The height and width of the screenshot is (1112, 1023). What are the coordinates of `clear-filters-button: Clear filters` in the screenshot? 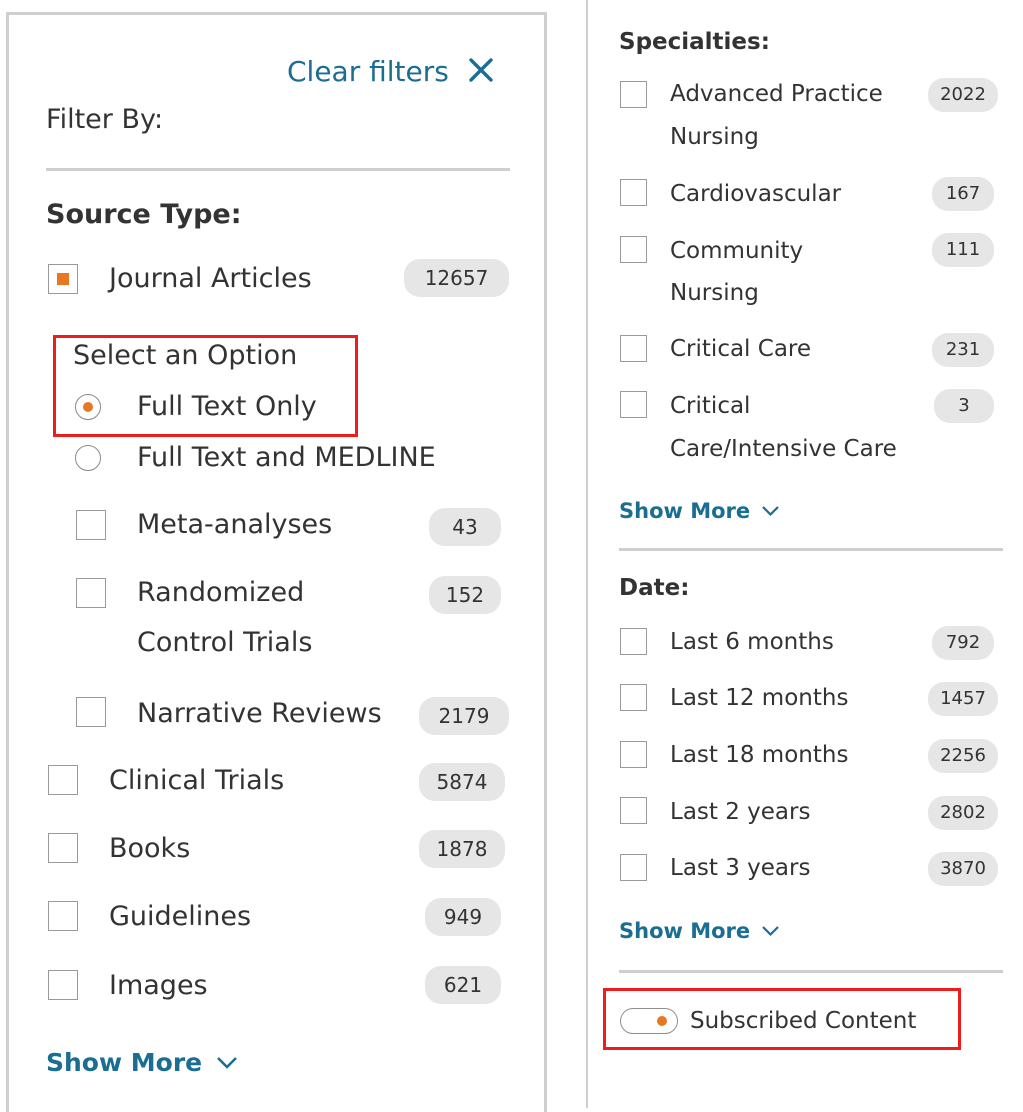 It's located at (390, 72).